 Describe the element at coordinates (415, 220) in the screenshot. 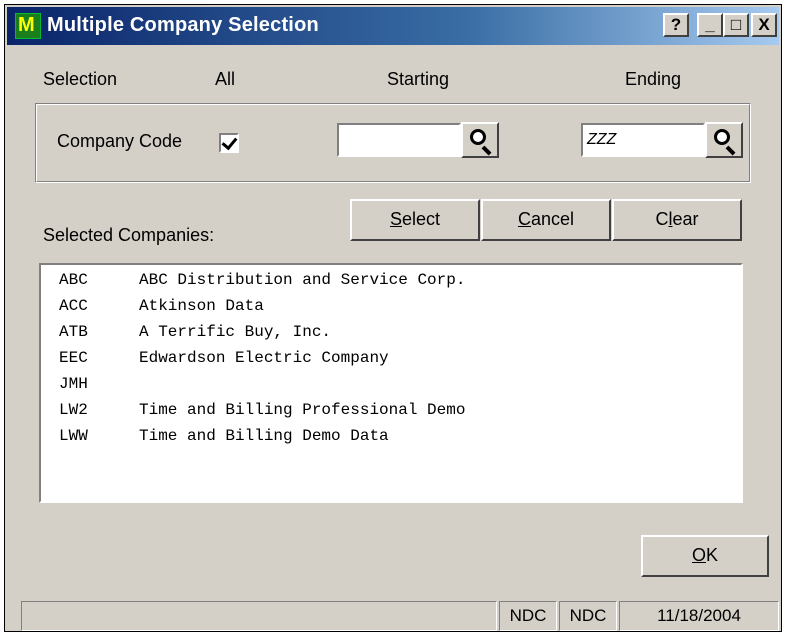

I see `select-button: Select` at that location.